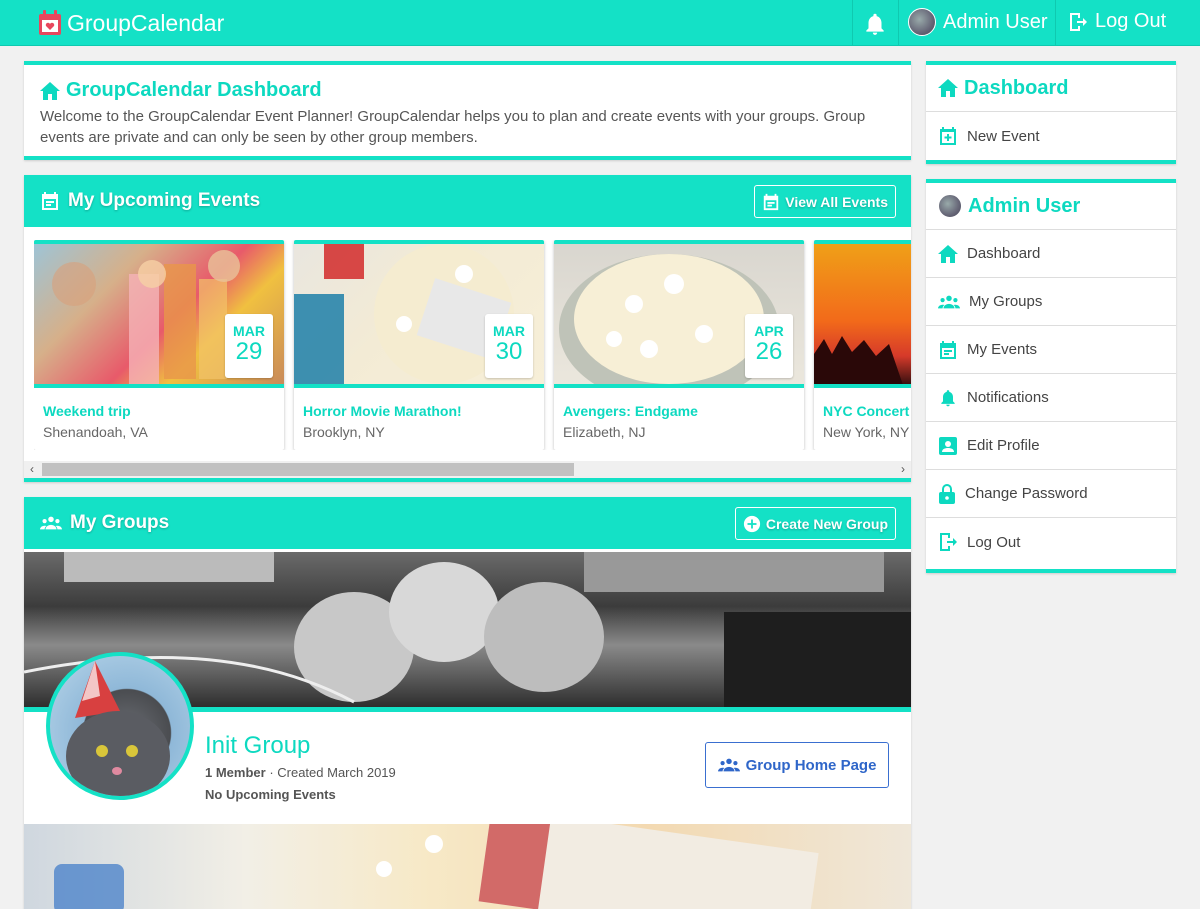 This screenshot has width=1200, height=909. What do you see at coordinates (1003, 445) in the screenshot?
I see `sidebar-item-label: Edit Profile` at bounding box center [1003, 445].